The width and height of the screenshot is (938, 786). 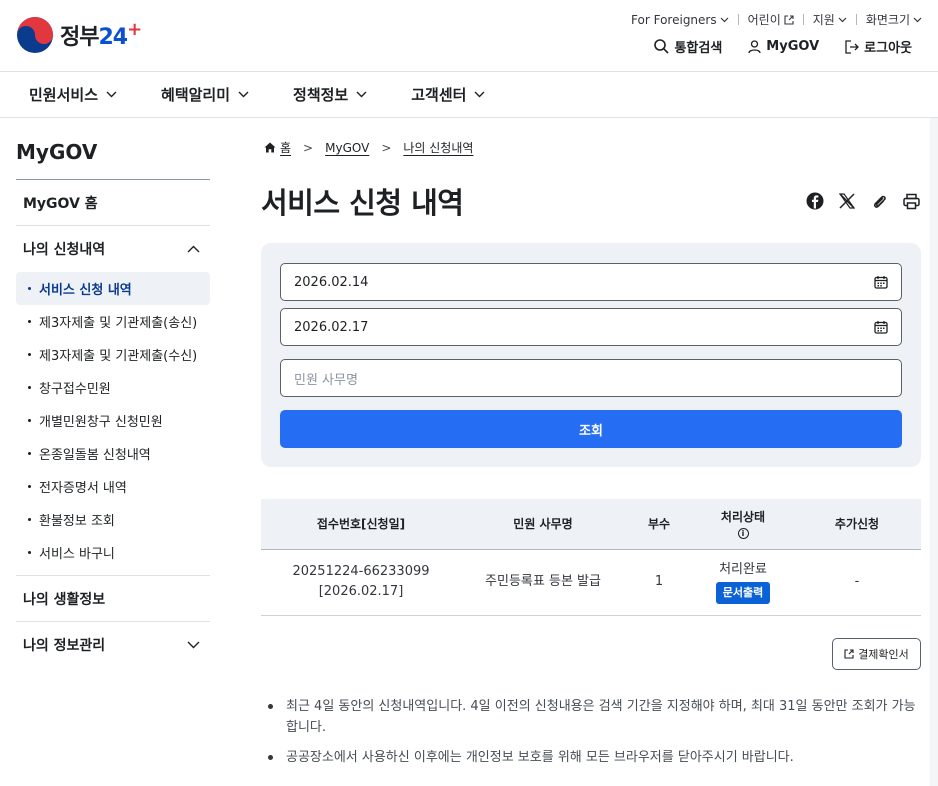 I want to click on sidebar-section-apply: 나의 신청내역, so click(x=113, y=249).